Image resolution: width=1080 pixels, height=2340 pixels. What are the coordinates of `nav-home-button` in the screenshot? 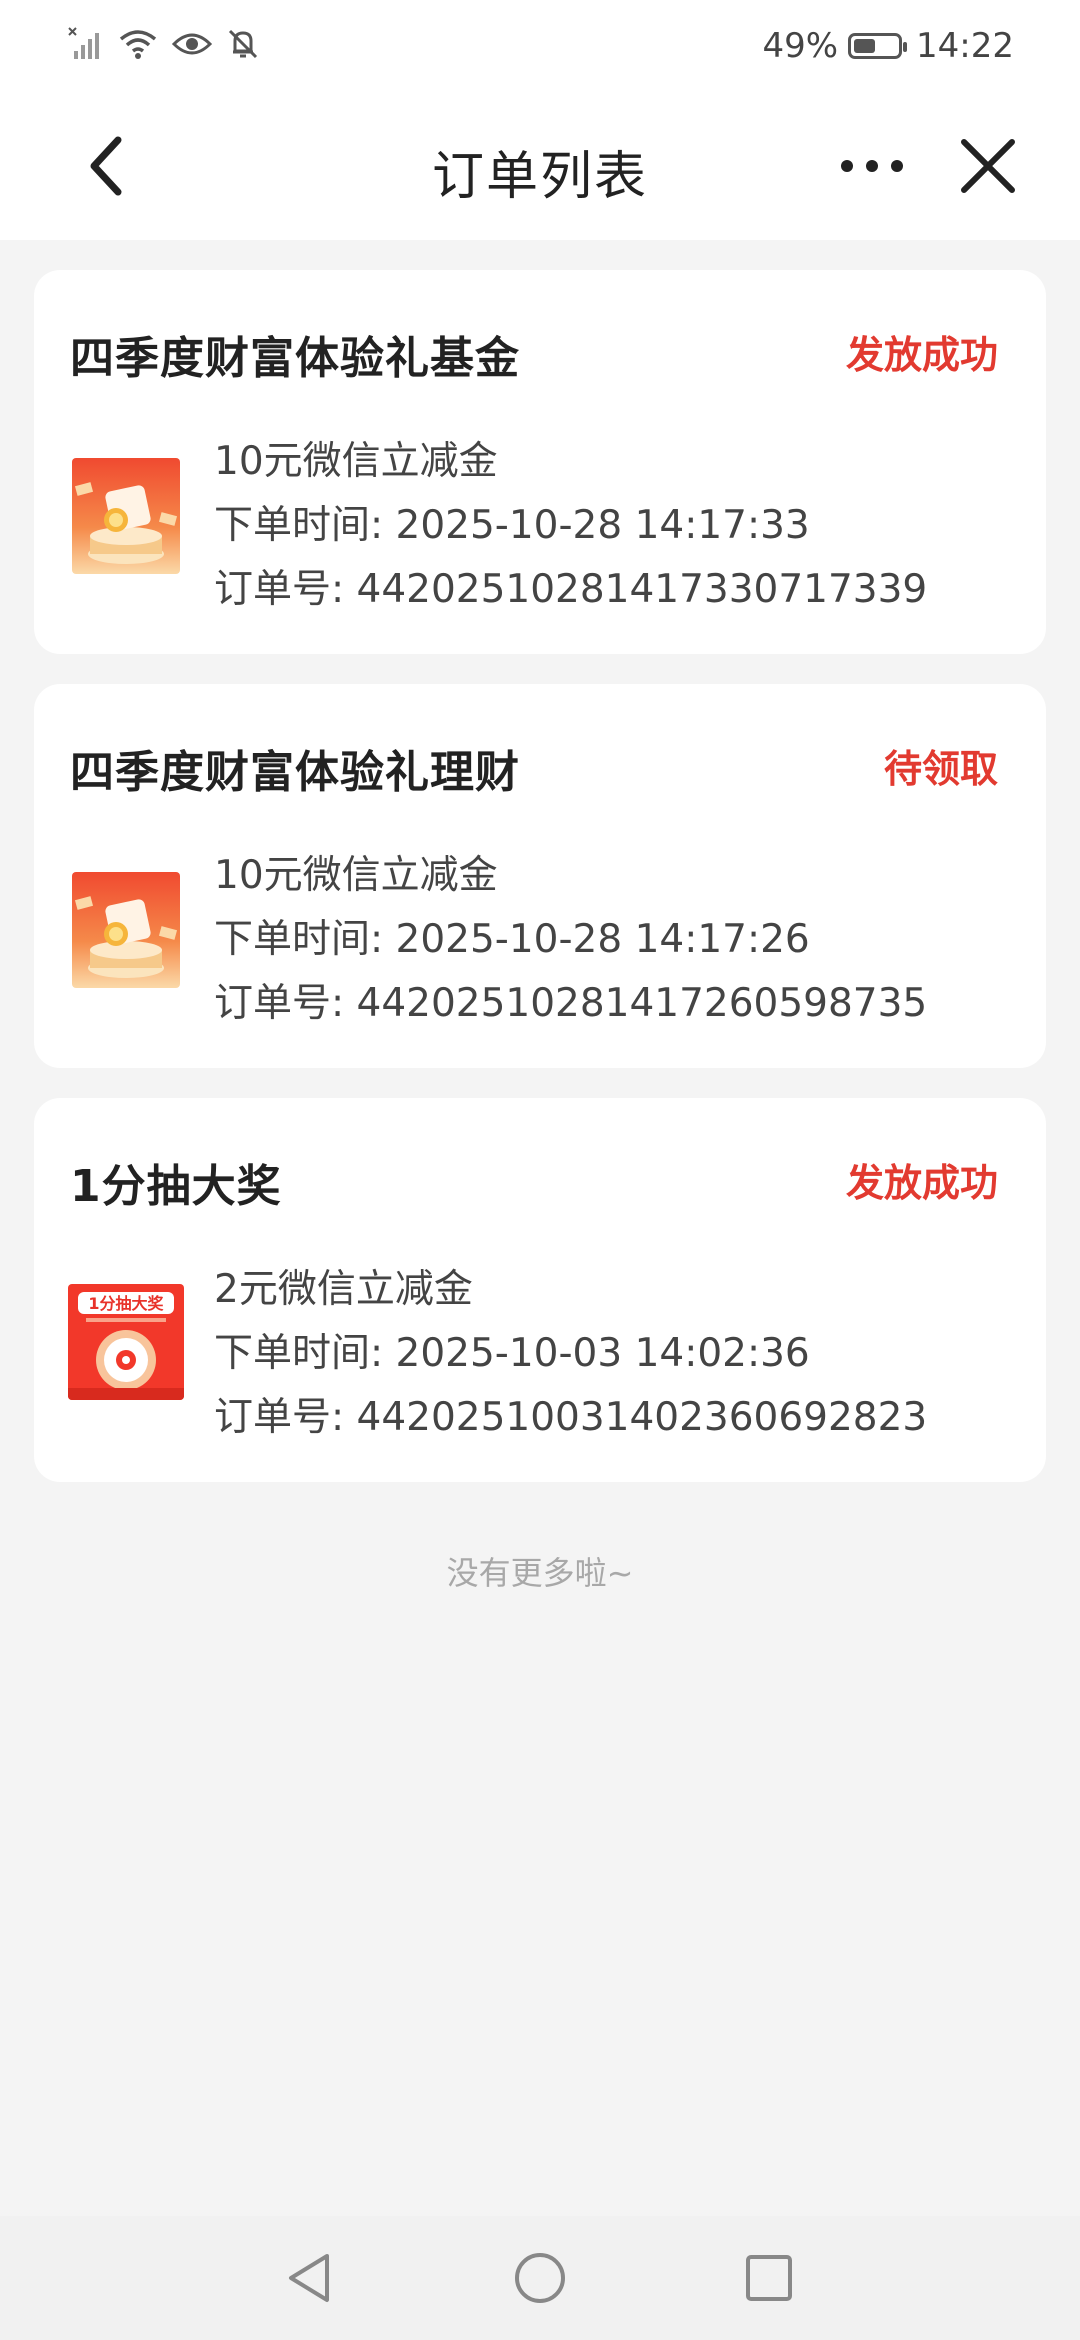 It's located at (540, 2278).